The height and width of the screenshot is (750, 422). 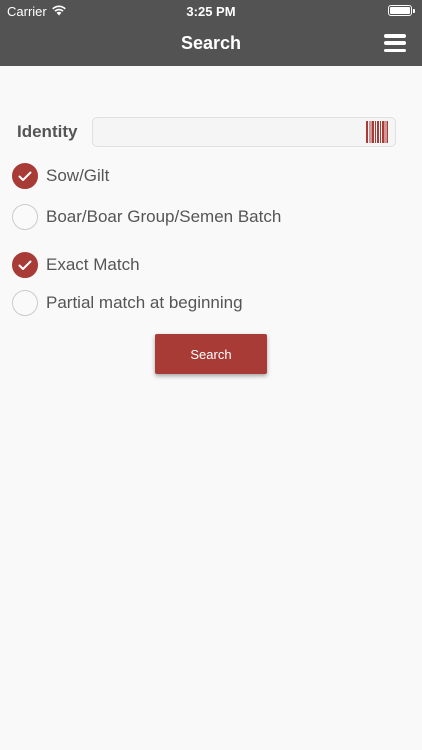 I want to click on top-bar: Carrier 3:25 PM Search, so click(x=211, y=33).